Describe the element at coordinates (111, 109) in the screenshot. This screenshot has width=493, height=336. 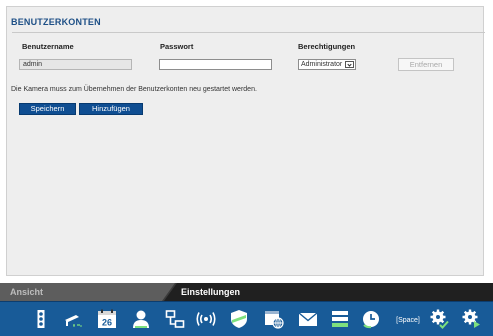
I see `add-button: Hinzufügen` at that location.